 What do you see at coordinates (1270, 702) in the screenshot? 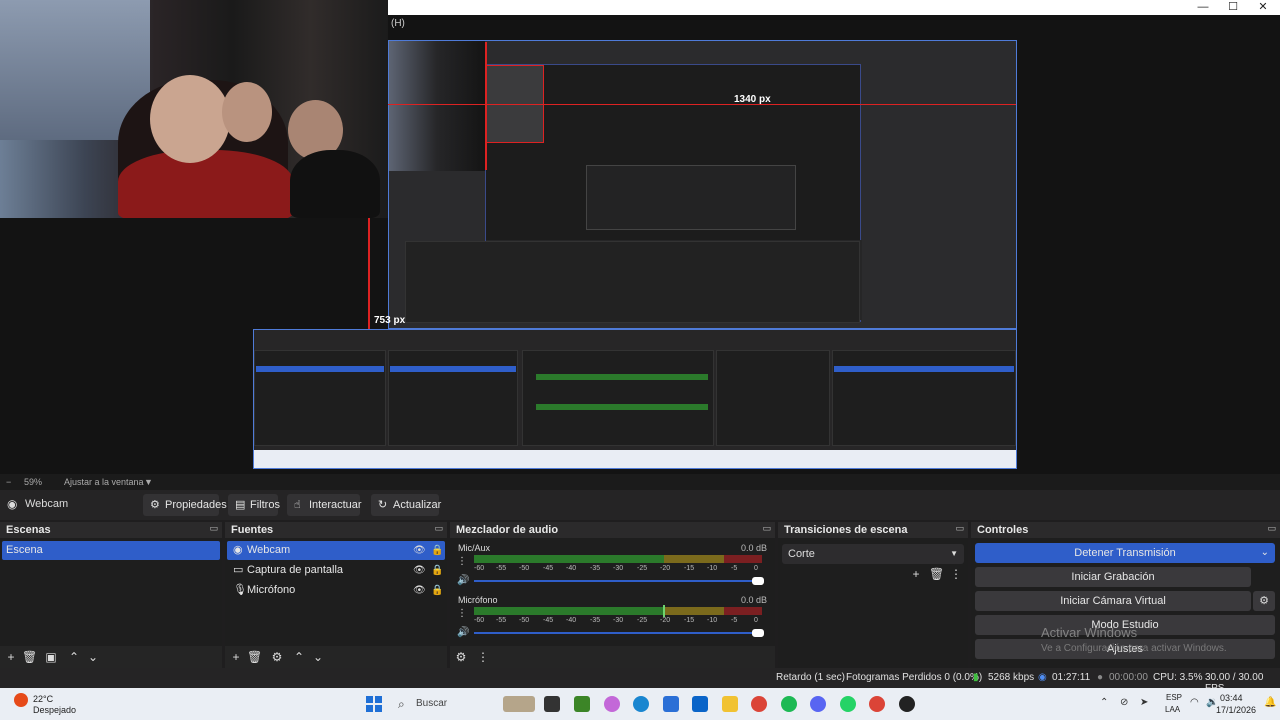
I see `notifications-icon: 🔔` at bounding box center [1270, 702].